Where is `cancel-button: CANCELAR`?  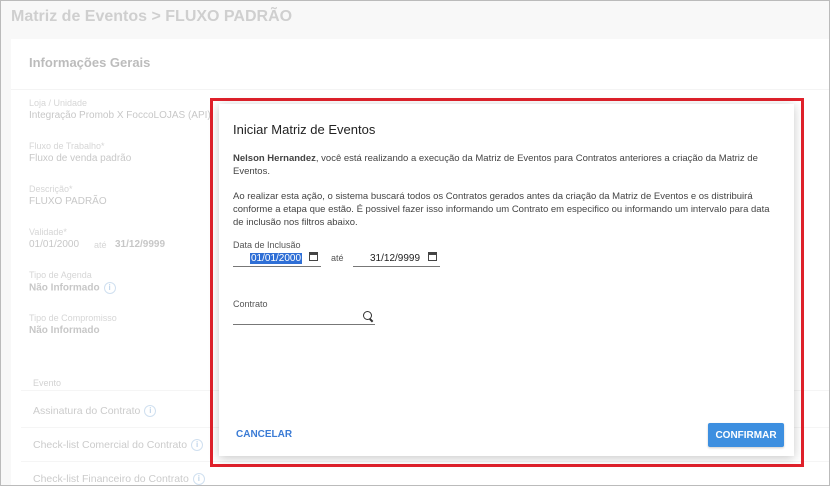
cancel-button: CANCELAR is located at coordinates (264, 434).